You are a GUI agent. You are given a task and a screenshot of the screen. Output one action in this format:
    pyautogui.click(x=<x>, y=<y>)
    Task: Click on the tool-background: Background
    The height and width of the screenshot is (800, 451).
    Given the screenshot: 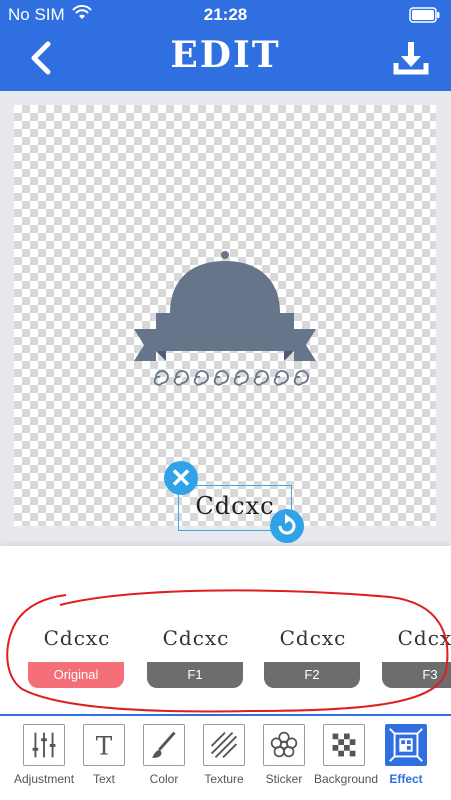 What is the action you would take?
    pyautogui.click(x=346, y=759)
    